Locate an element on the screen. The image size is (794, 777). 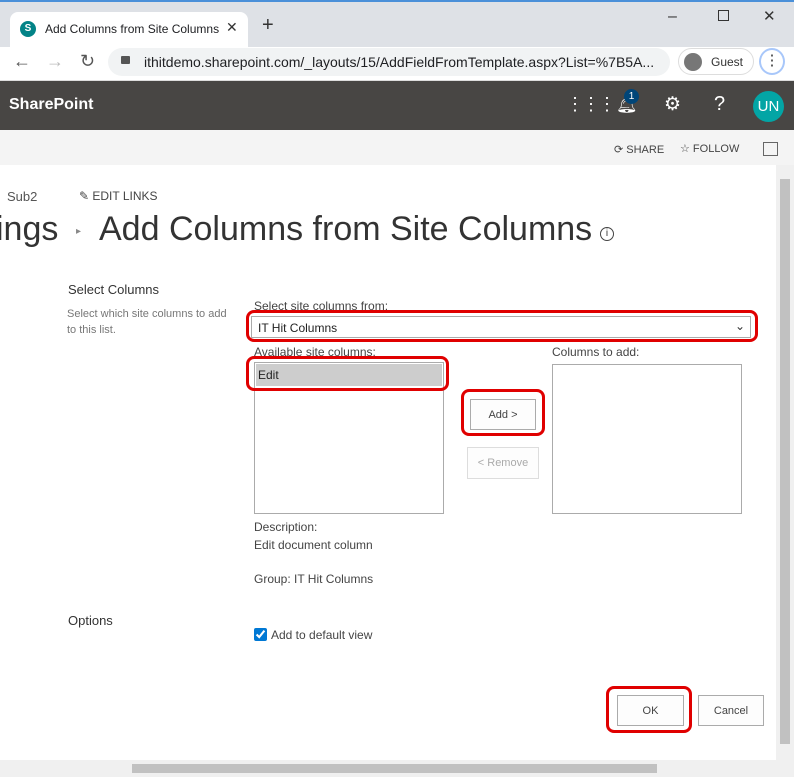
profile-icon is located at coordinates (693, 62).